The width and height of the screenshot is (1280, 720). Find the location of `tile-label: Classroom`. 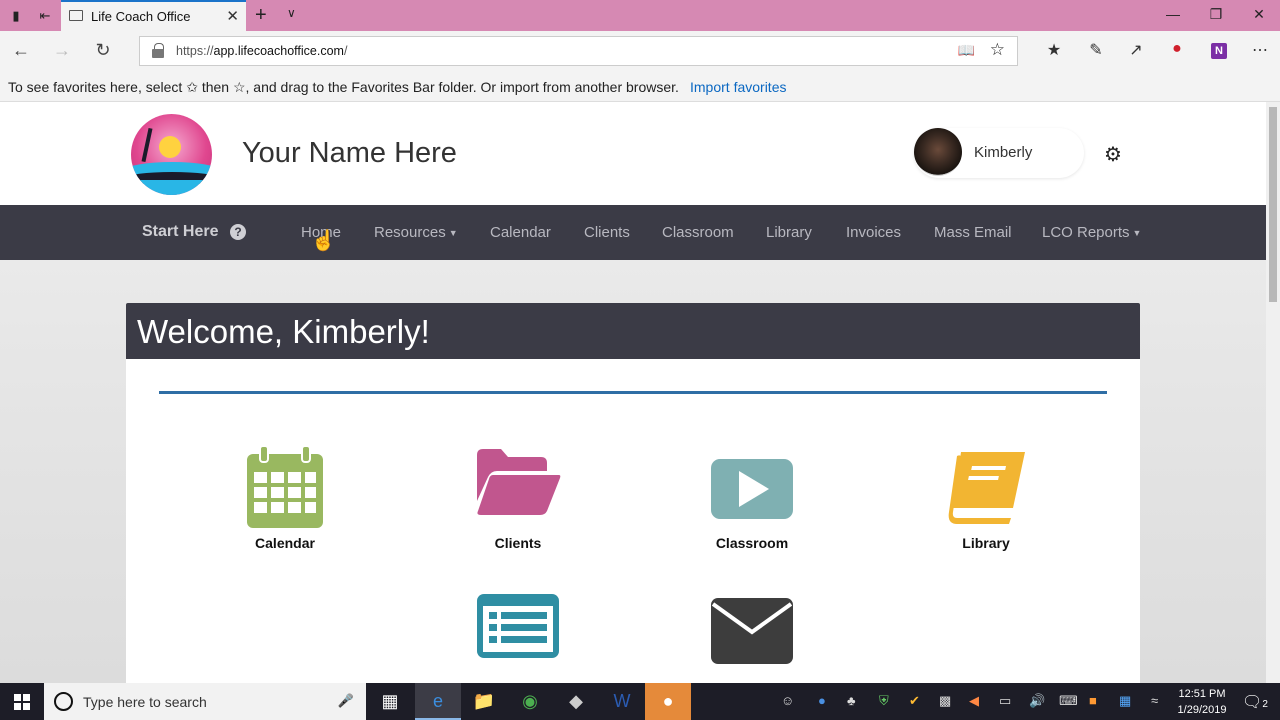

tile-label: Classroom is located at coordinates (752, 543).